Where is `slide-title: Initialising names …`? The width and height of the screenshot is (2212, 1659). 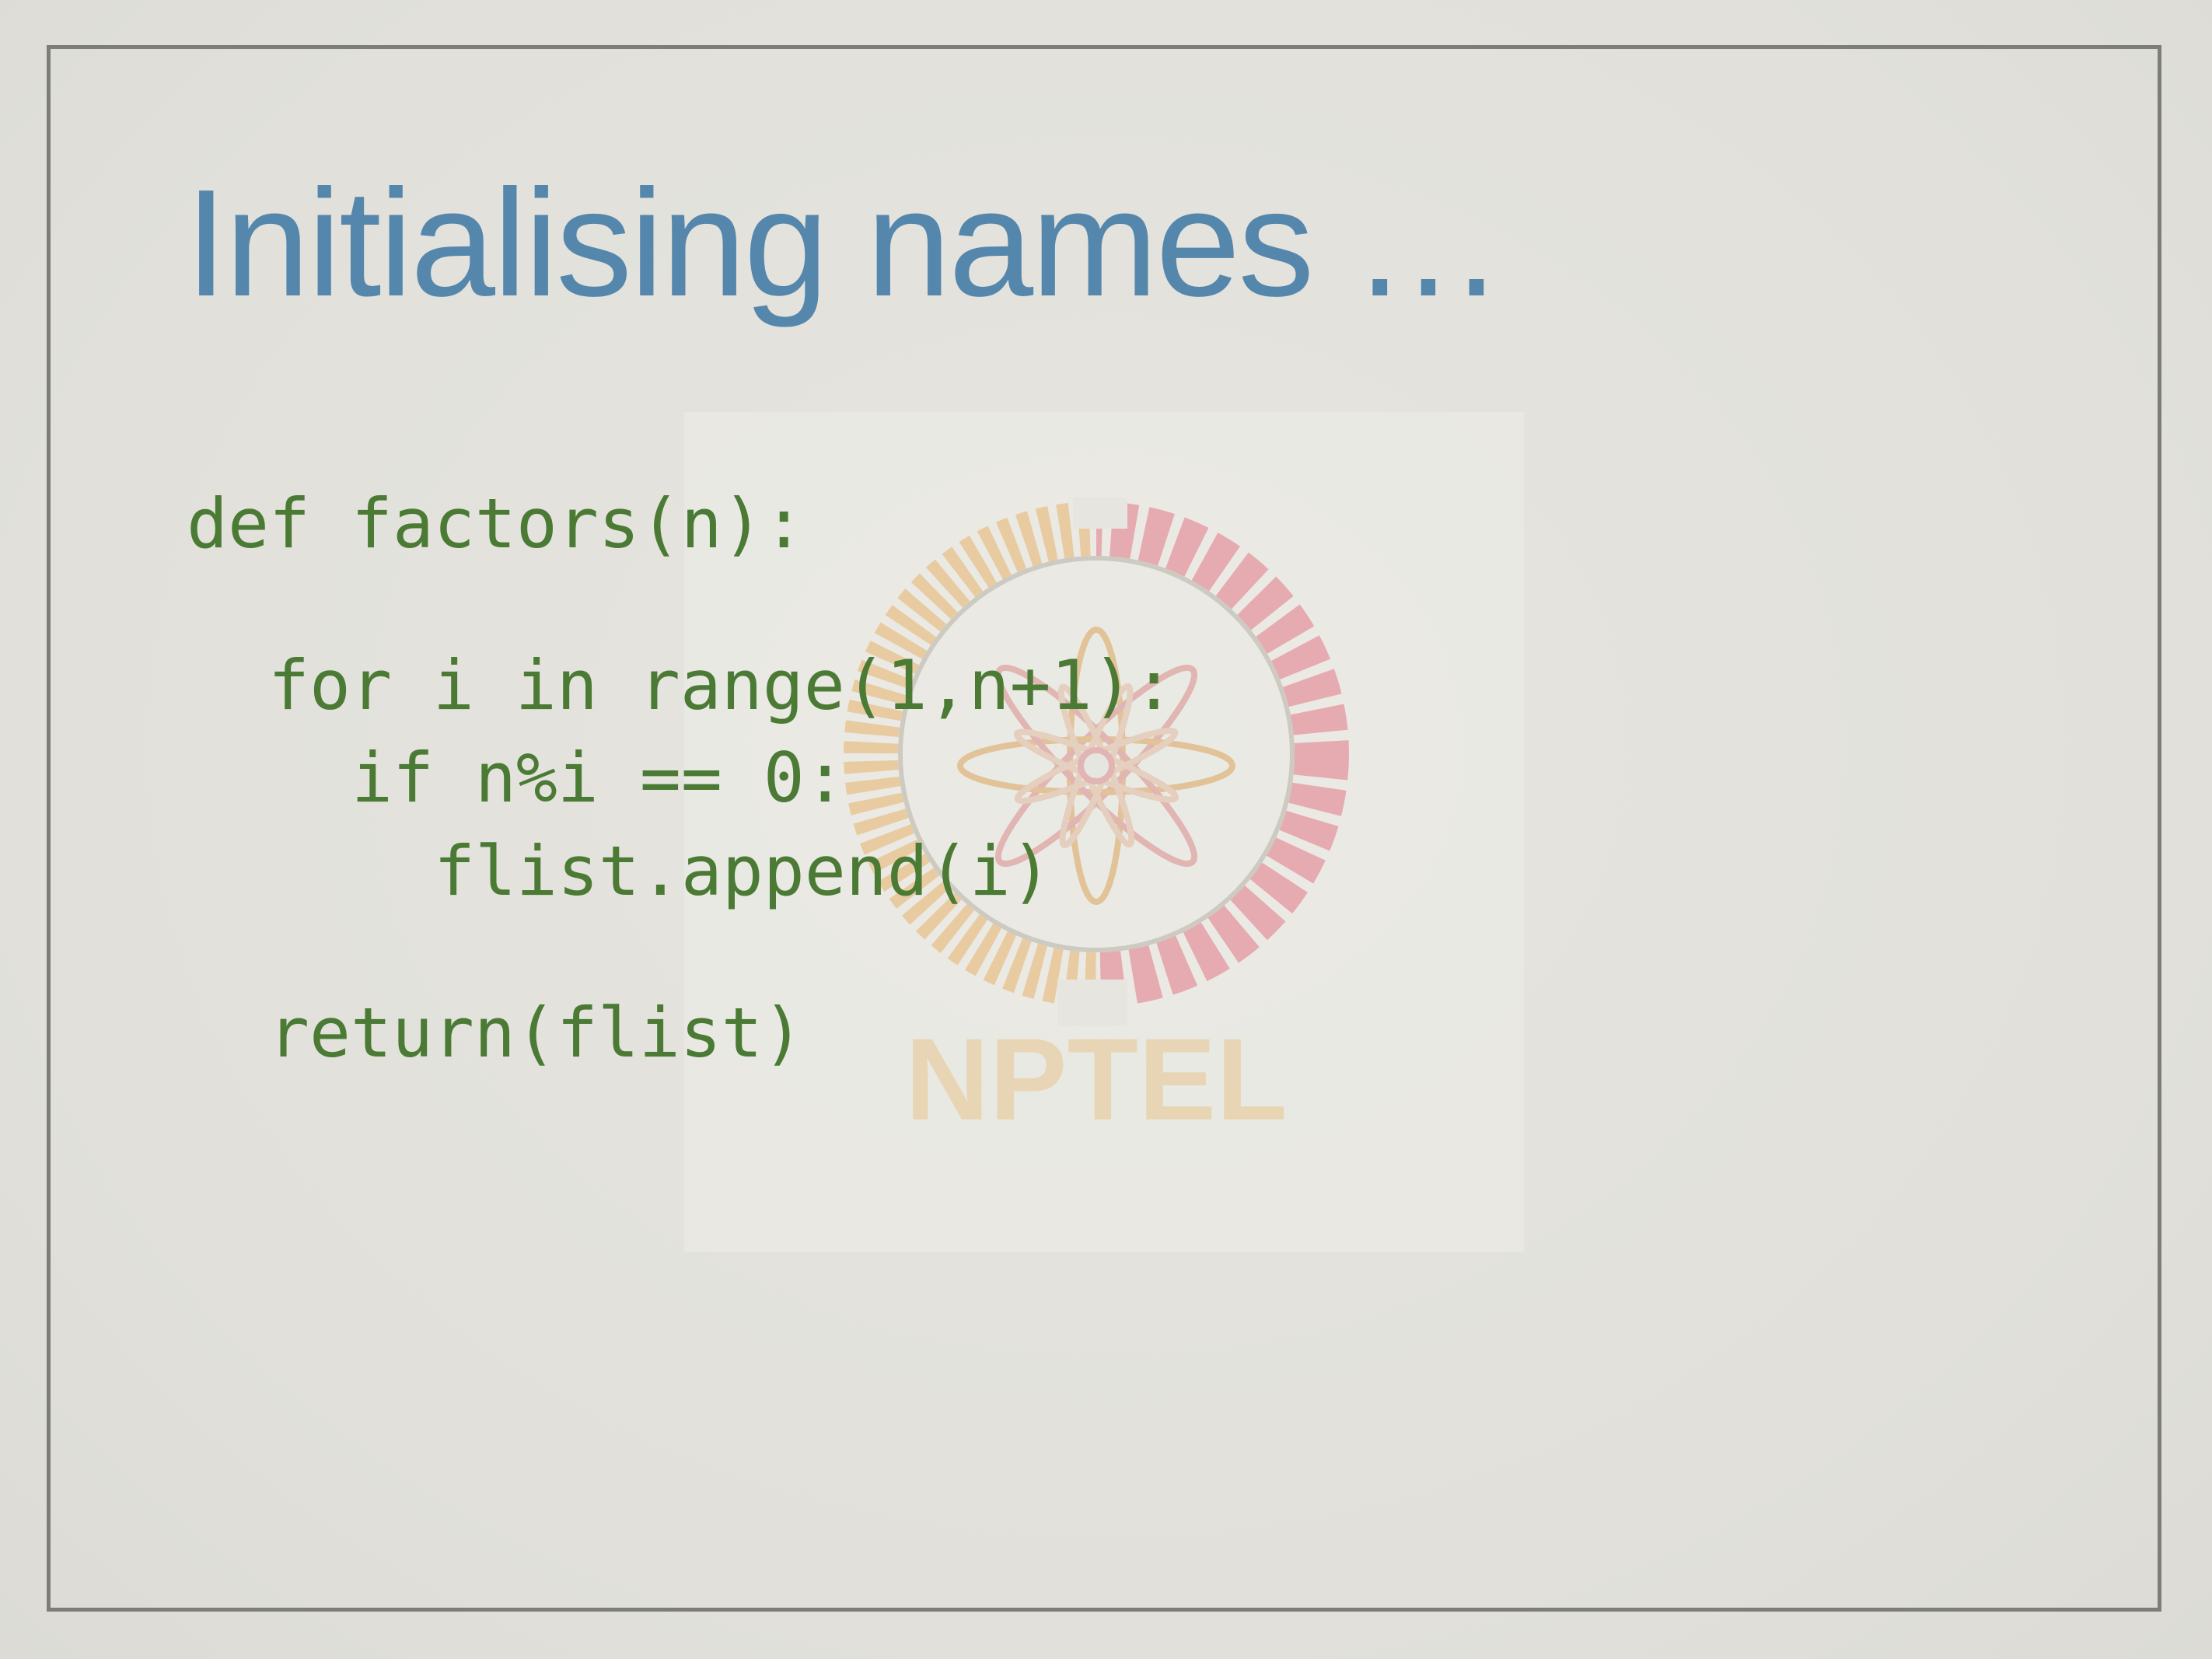
slide-title: Initialising names … is located at coordinates (844, 243).